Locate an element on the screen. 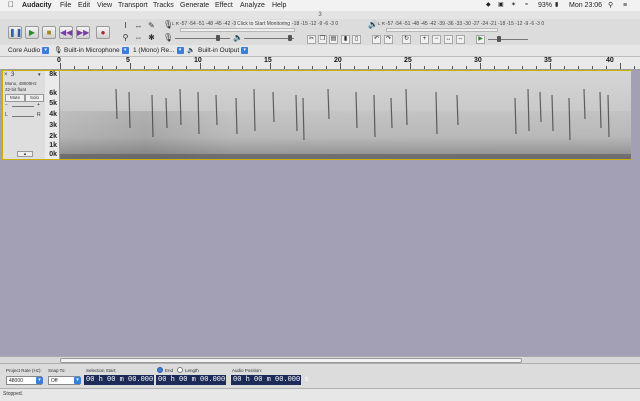 Image resolution: width=640 pixels, height=401 pixels. pause-button: ❚❚ is located at coordinates (15, 32).